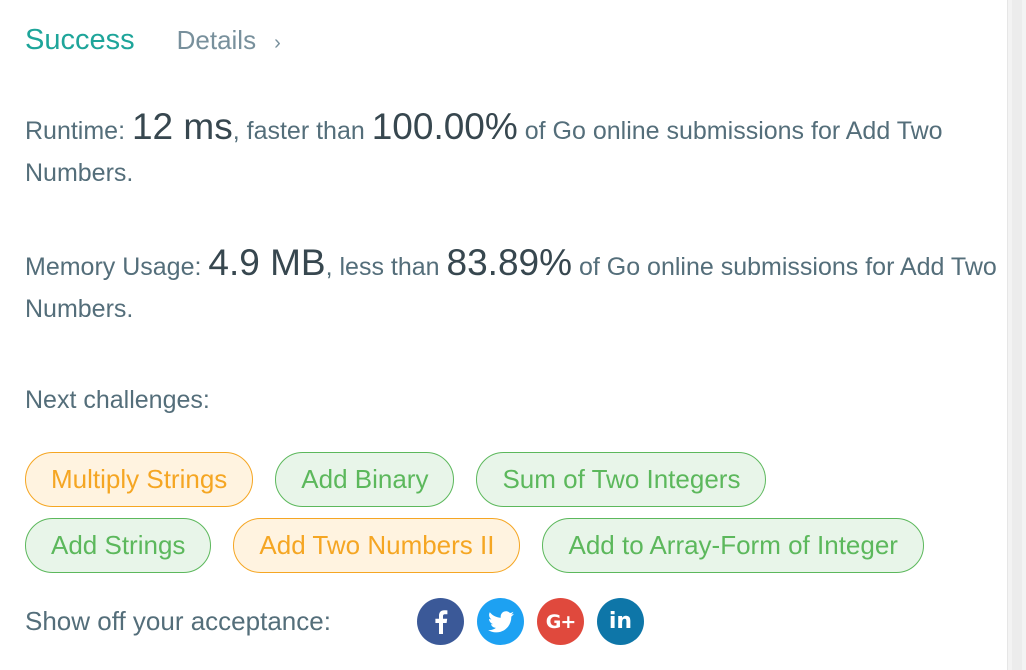  What do you see at coordinates (509, 262) in the screenshot?
I see `memory-percent: 83.89%` at bounding box center [509, 262].